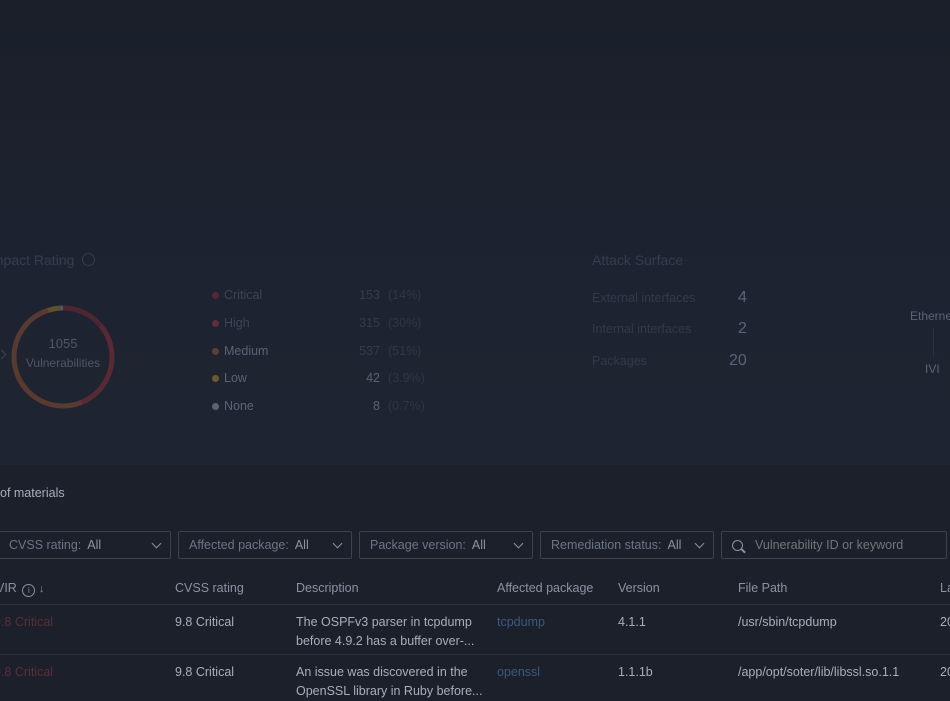 The height and width of the screenshot is (701, 950). What do you see at coordinates (635, 672) in the screenshot?
I see `version: 1.1.1b` at bounding box center [635, 672].